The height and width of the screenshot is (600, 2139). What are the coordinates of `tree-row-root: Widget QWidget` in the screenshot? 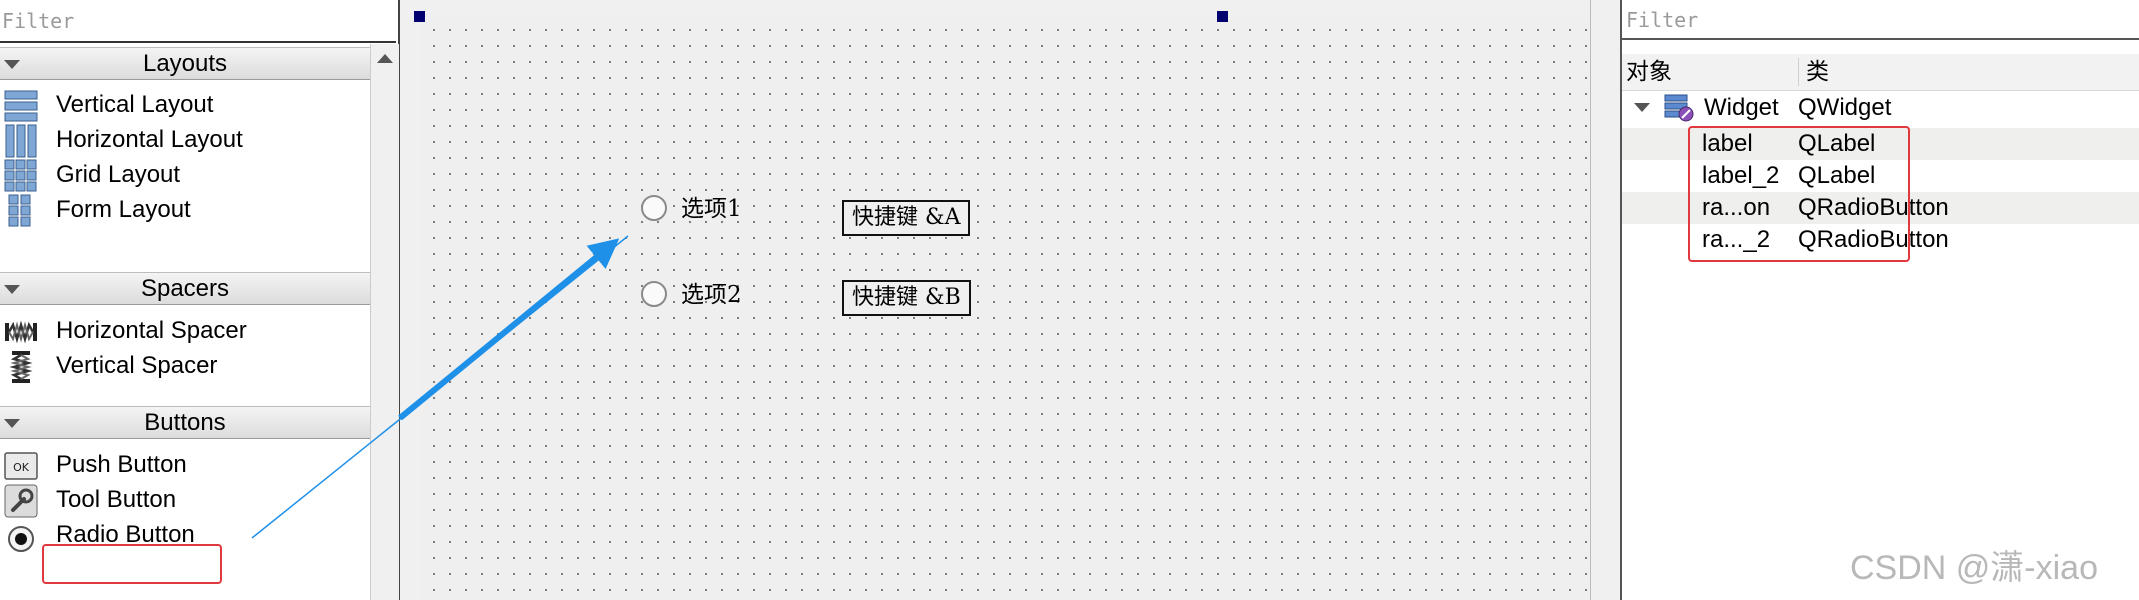 It's located at (1880, 108).